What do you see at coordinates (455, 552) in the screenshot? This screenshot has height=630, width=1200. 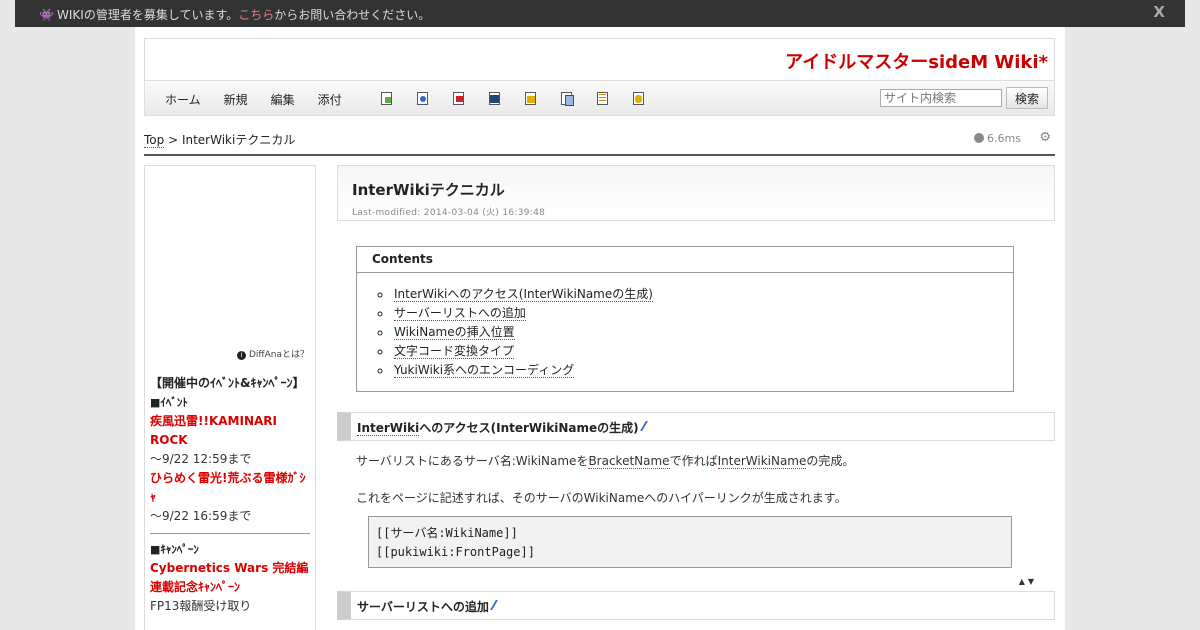 I see `code-line-2: [[pukiwiki:FrontPage]]` at bounding box center [455, 552].